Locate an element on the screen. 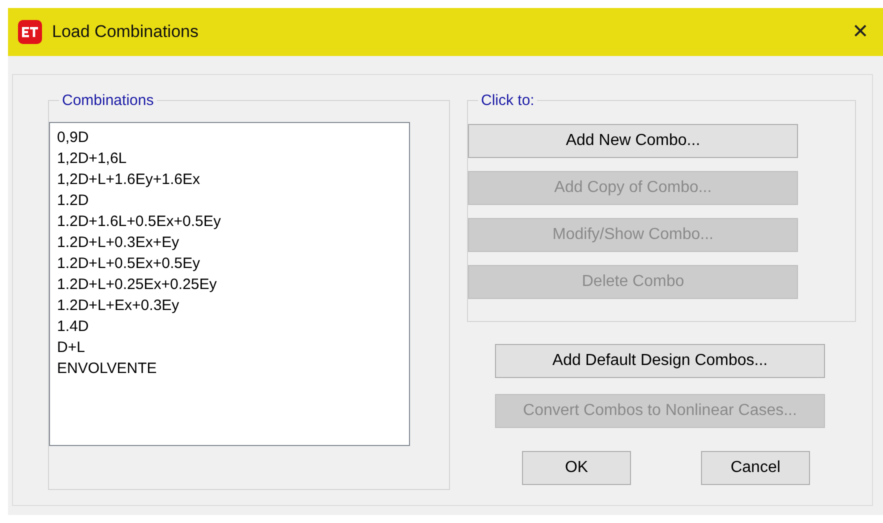 The height and width of the screenshot is (523, 883). list-item: ENVOLVENTE is located at coordinates (229, 368).